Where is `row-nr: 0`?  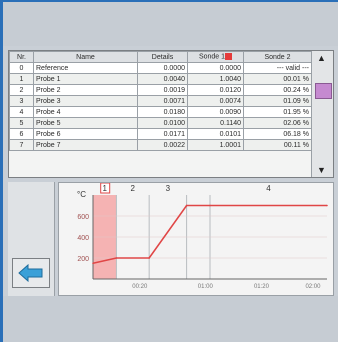
row-nr: 0 is located at coordinates (21, 68).